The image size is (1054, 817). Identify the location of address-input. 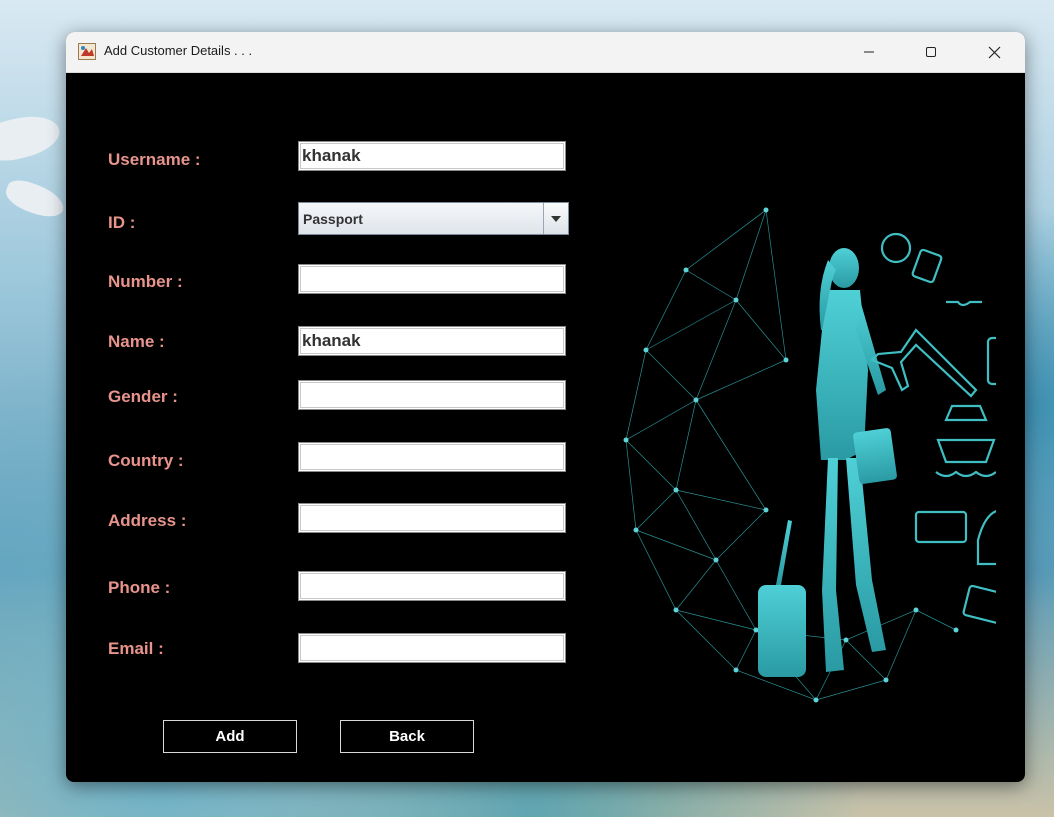
(432, 518).